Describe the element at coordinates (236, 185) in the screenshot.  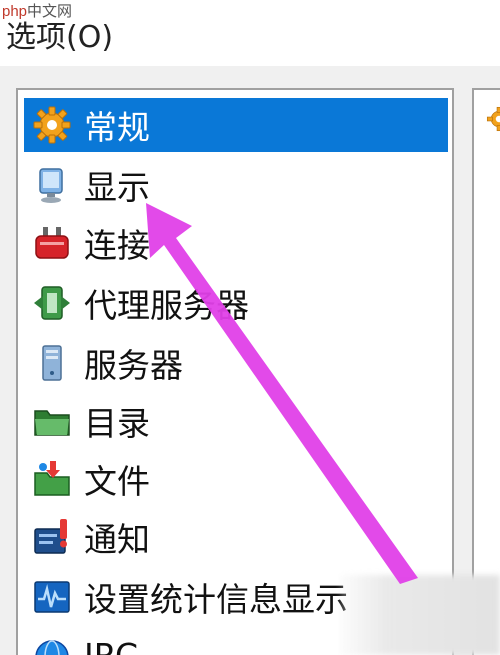
I see `category-item-display: 显示` at that location.